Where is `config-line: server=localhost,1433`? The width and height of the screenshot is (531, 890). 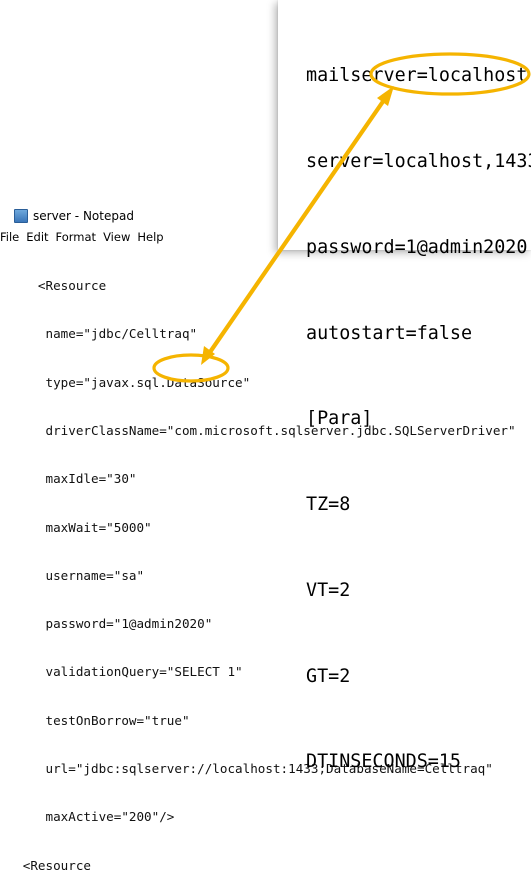
config-line: server=localhost,1433 is located at coordinates (418, 161).